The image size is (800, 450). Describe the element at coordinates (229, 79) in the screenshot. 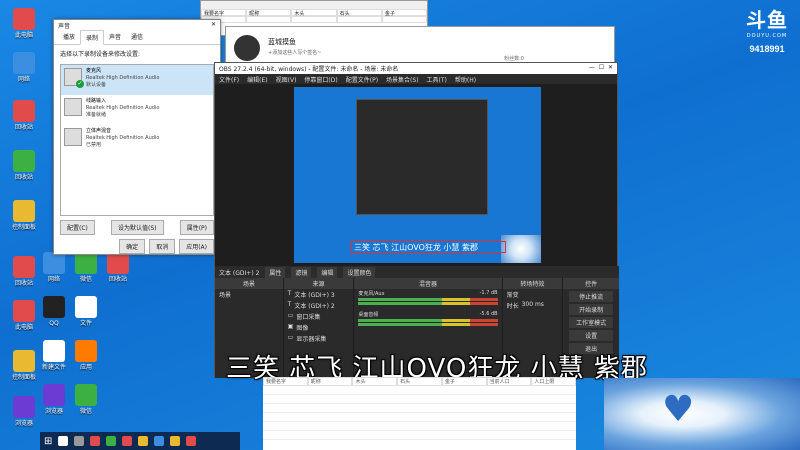

I see `menu-item: 文件(F)` at that location.